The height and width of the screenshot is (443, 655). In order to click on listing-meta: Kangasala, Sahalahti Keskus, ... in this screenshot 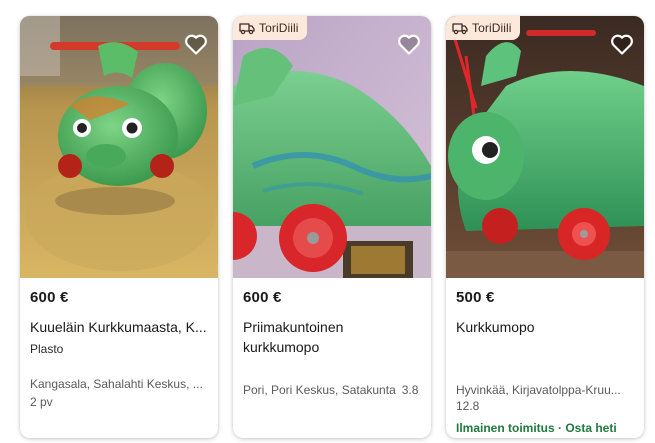, I will do `click(120, 384)`.